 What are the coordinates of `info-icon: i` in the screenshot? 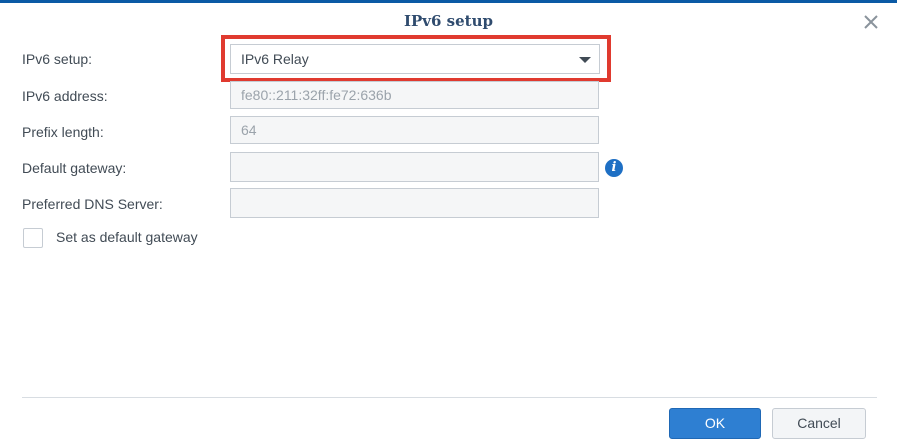 It's located at (614, 168).